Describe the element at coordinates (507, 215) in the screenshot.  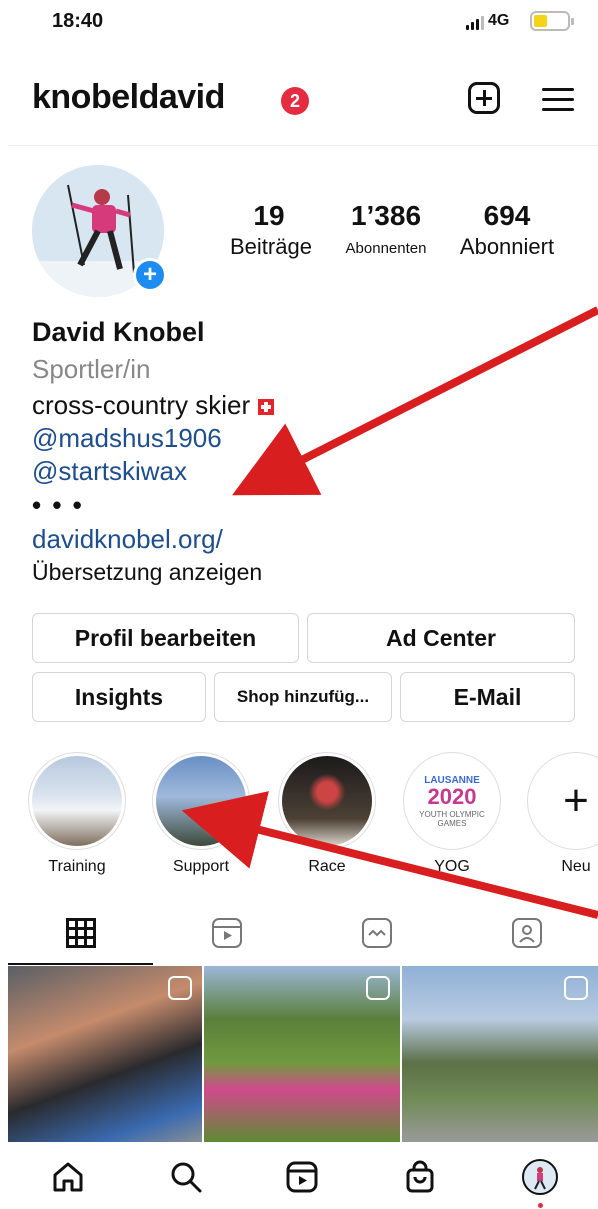
I see `following-count: 694` at that location.